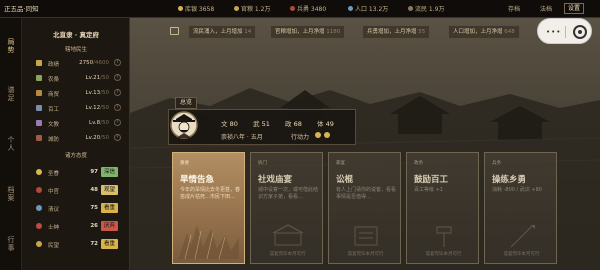  Describe the element at coordinates (229, 124) in the screenshot. I see `stat-literacy: 文 80` at that location.